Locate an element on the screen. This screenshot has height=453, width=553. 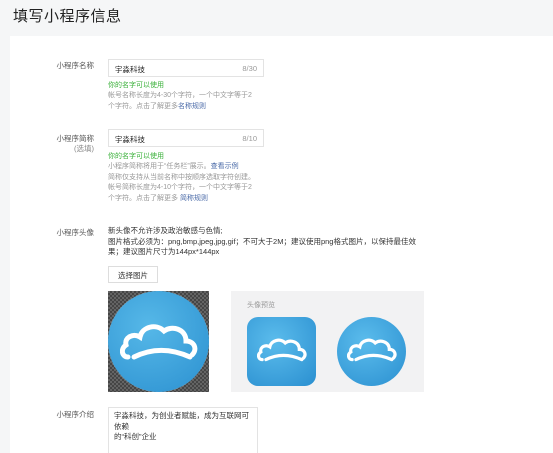
name-input-value: 宇淼科技 is located at coordinates (130, 69).